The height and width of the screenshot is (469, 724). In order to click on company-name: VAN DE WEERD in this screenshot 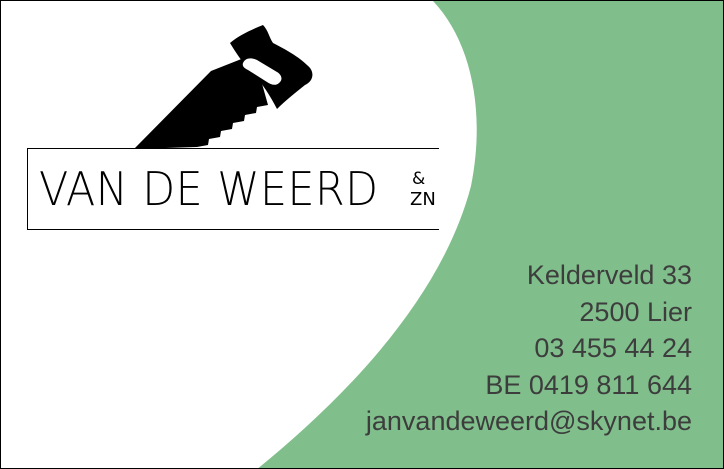, I will do `click(209, 189)`.